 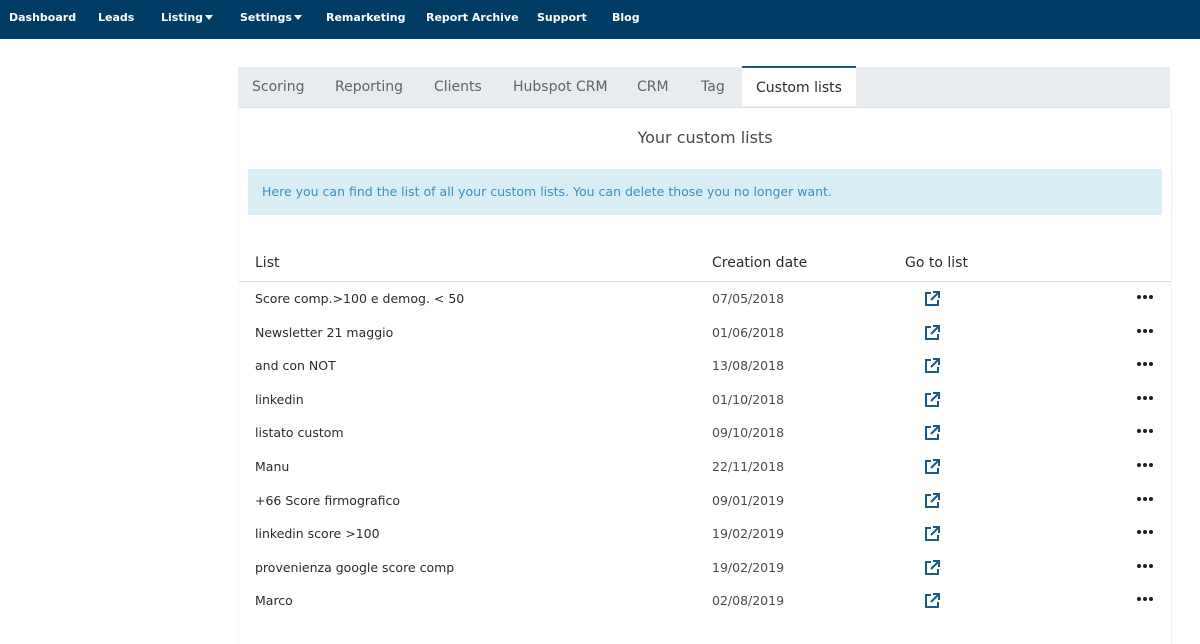 I want to click on nav-item-remarketing: Remarketing, so click(x=365, y=18).